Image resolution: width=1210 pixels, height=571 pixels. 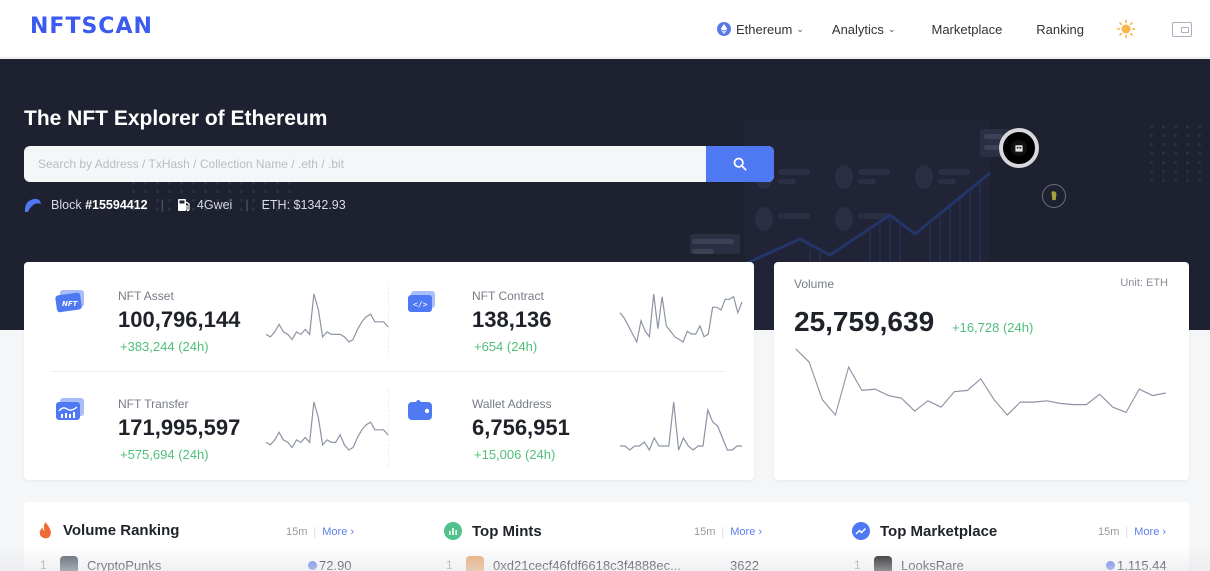 I want to click on divider, so click(x=388, y=371).